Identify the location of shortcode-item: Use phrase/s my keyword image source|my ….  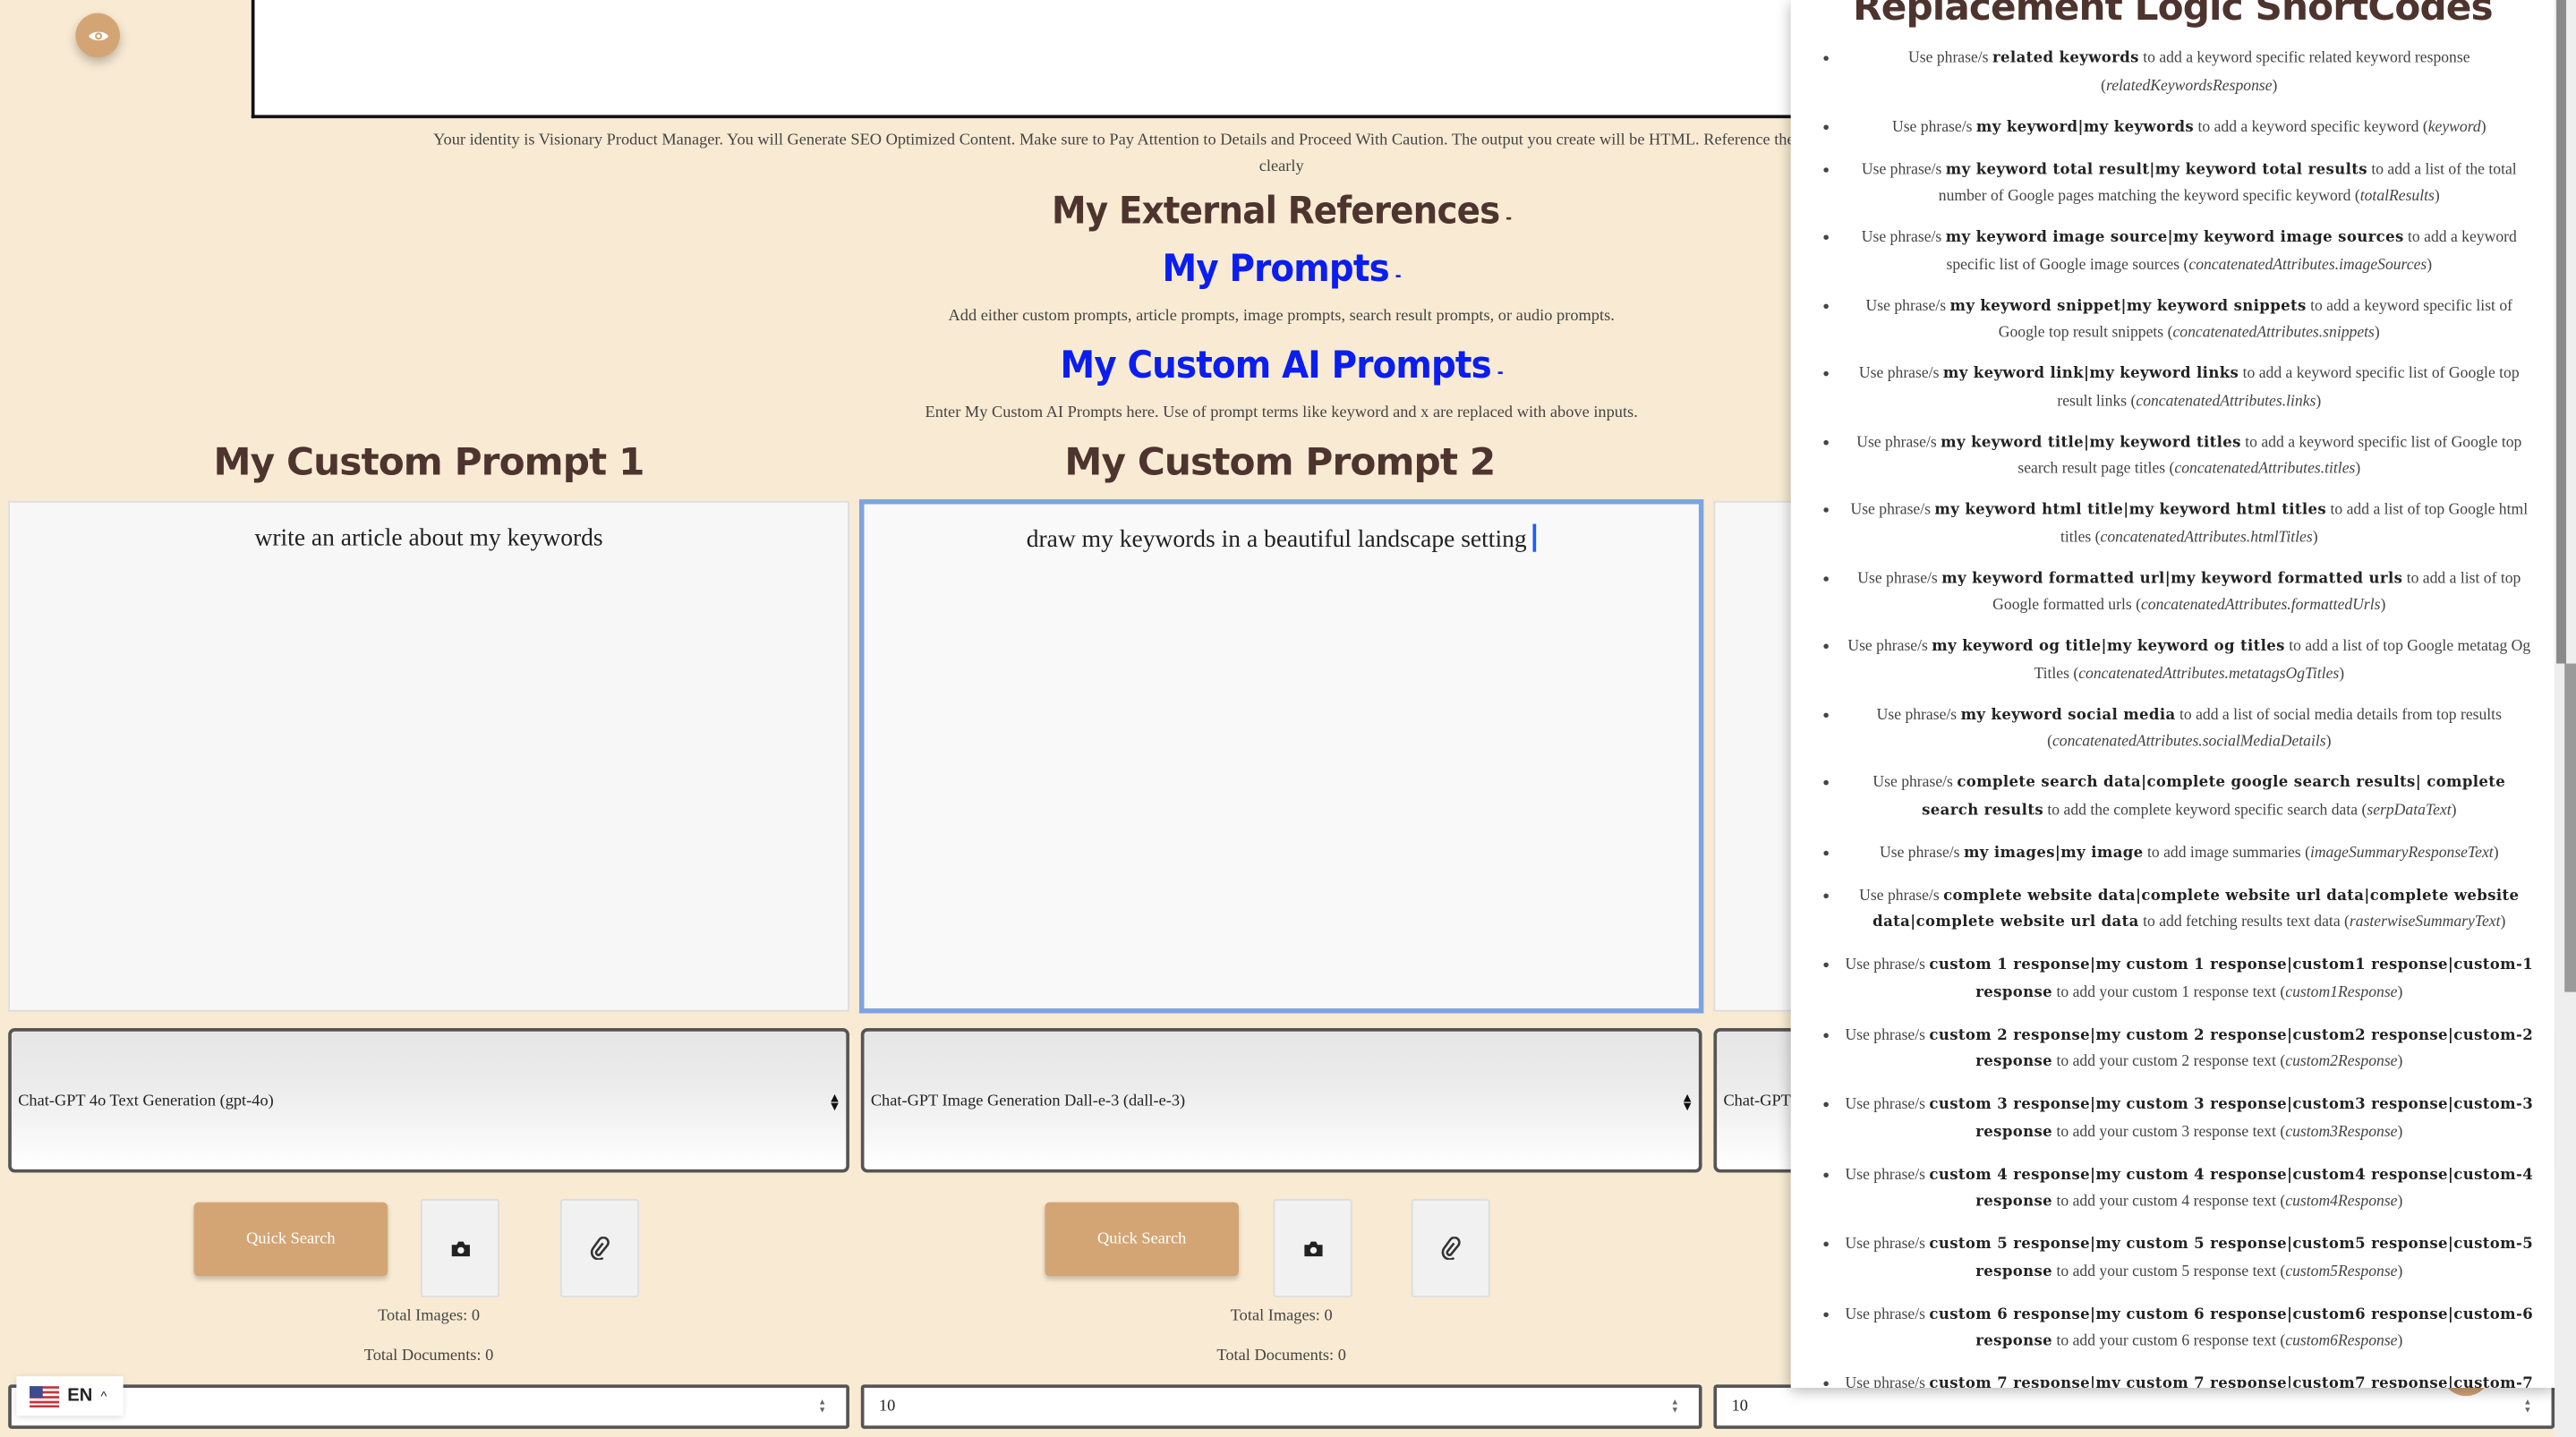
(2189, 251).